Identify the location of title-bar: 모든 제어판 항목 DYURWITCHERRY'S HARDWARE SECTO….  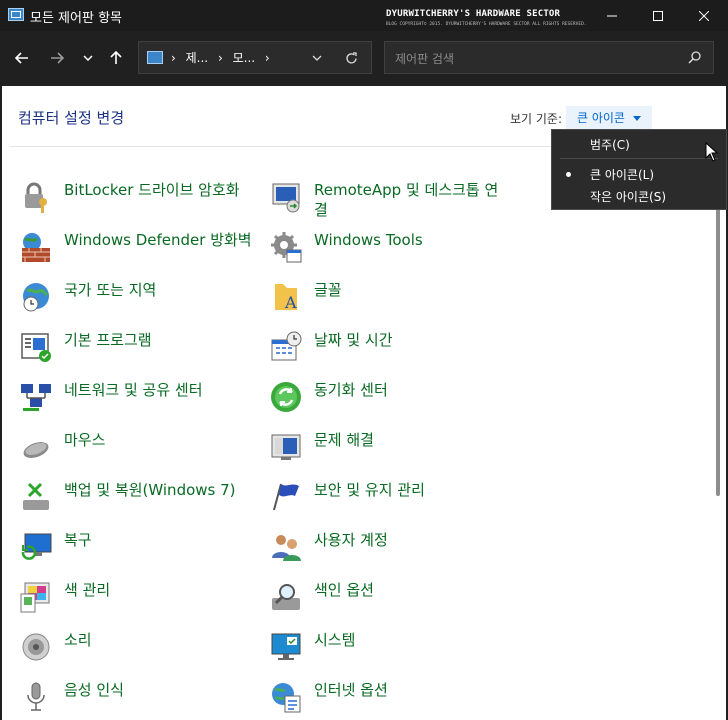
(364, 15).